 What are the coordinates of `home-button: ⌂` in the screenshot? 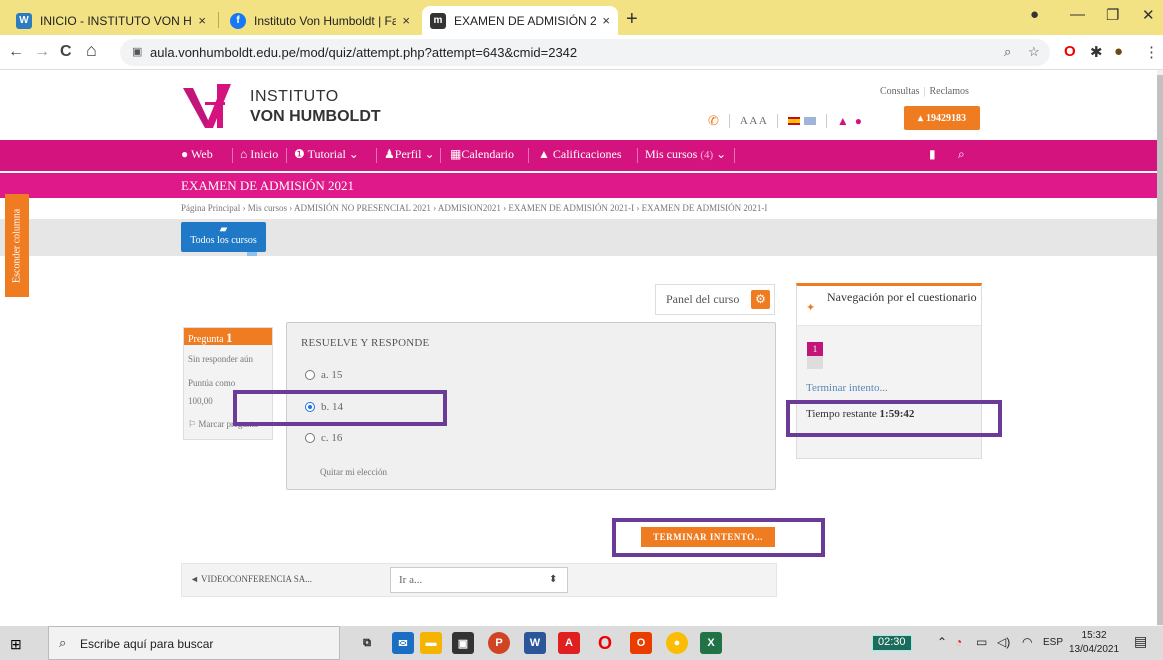 It's located at (91, 50).